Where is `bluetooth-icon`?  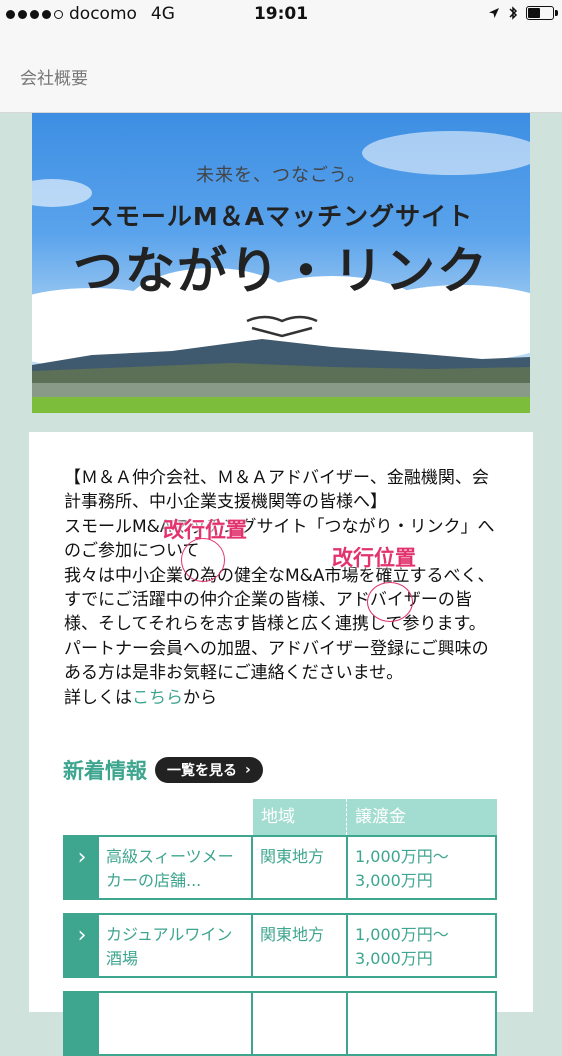
bluetooth-icon is located at coordinates (513, 13).